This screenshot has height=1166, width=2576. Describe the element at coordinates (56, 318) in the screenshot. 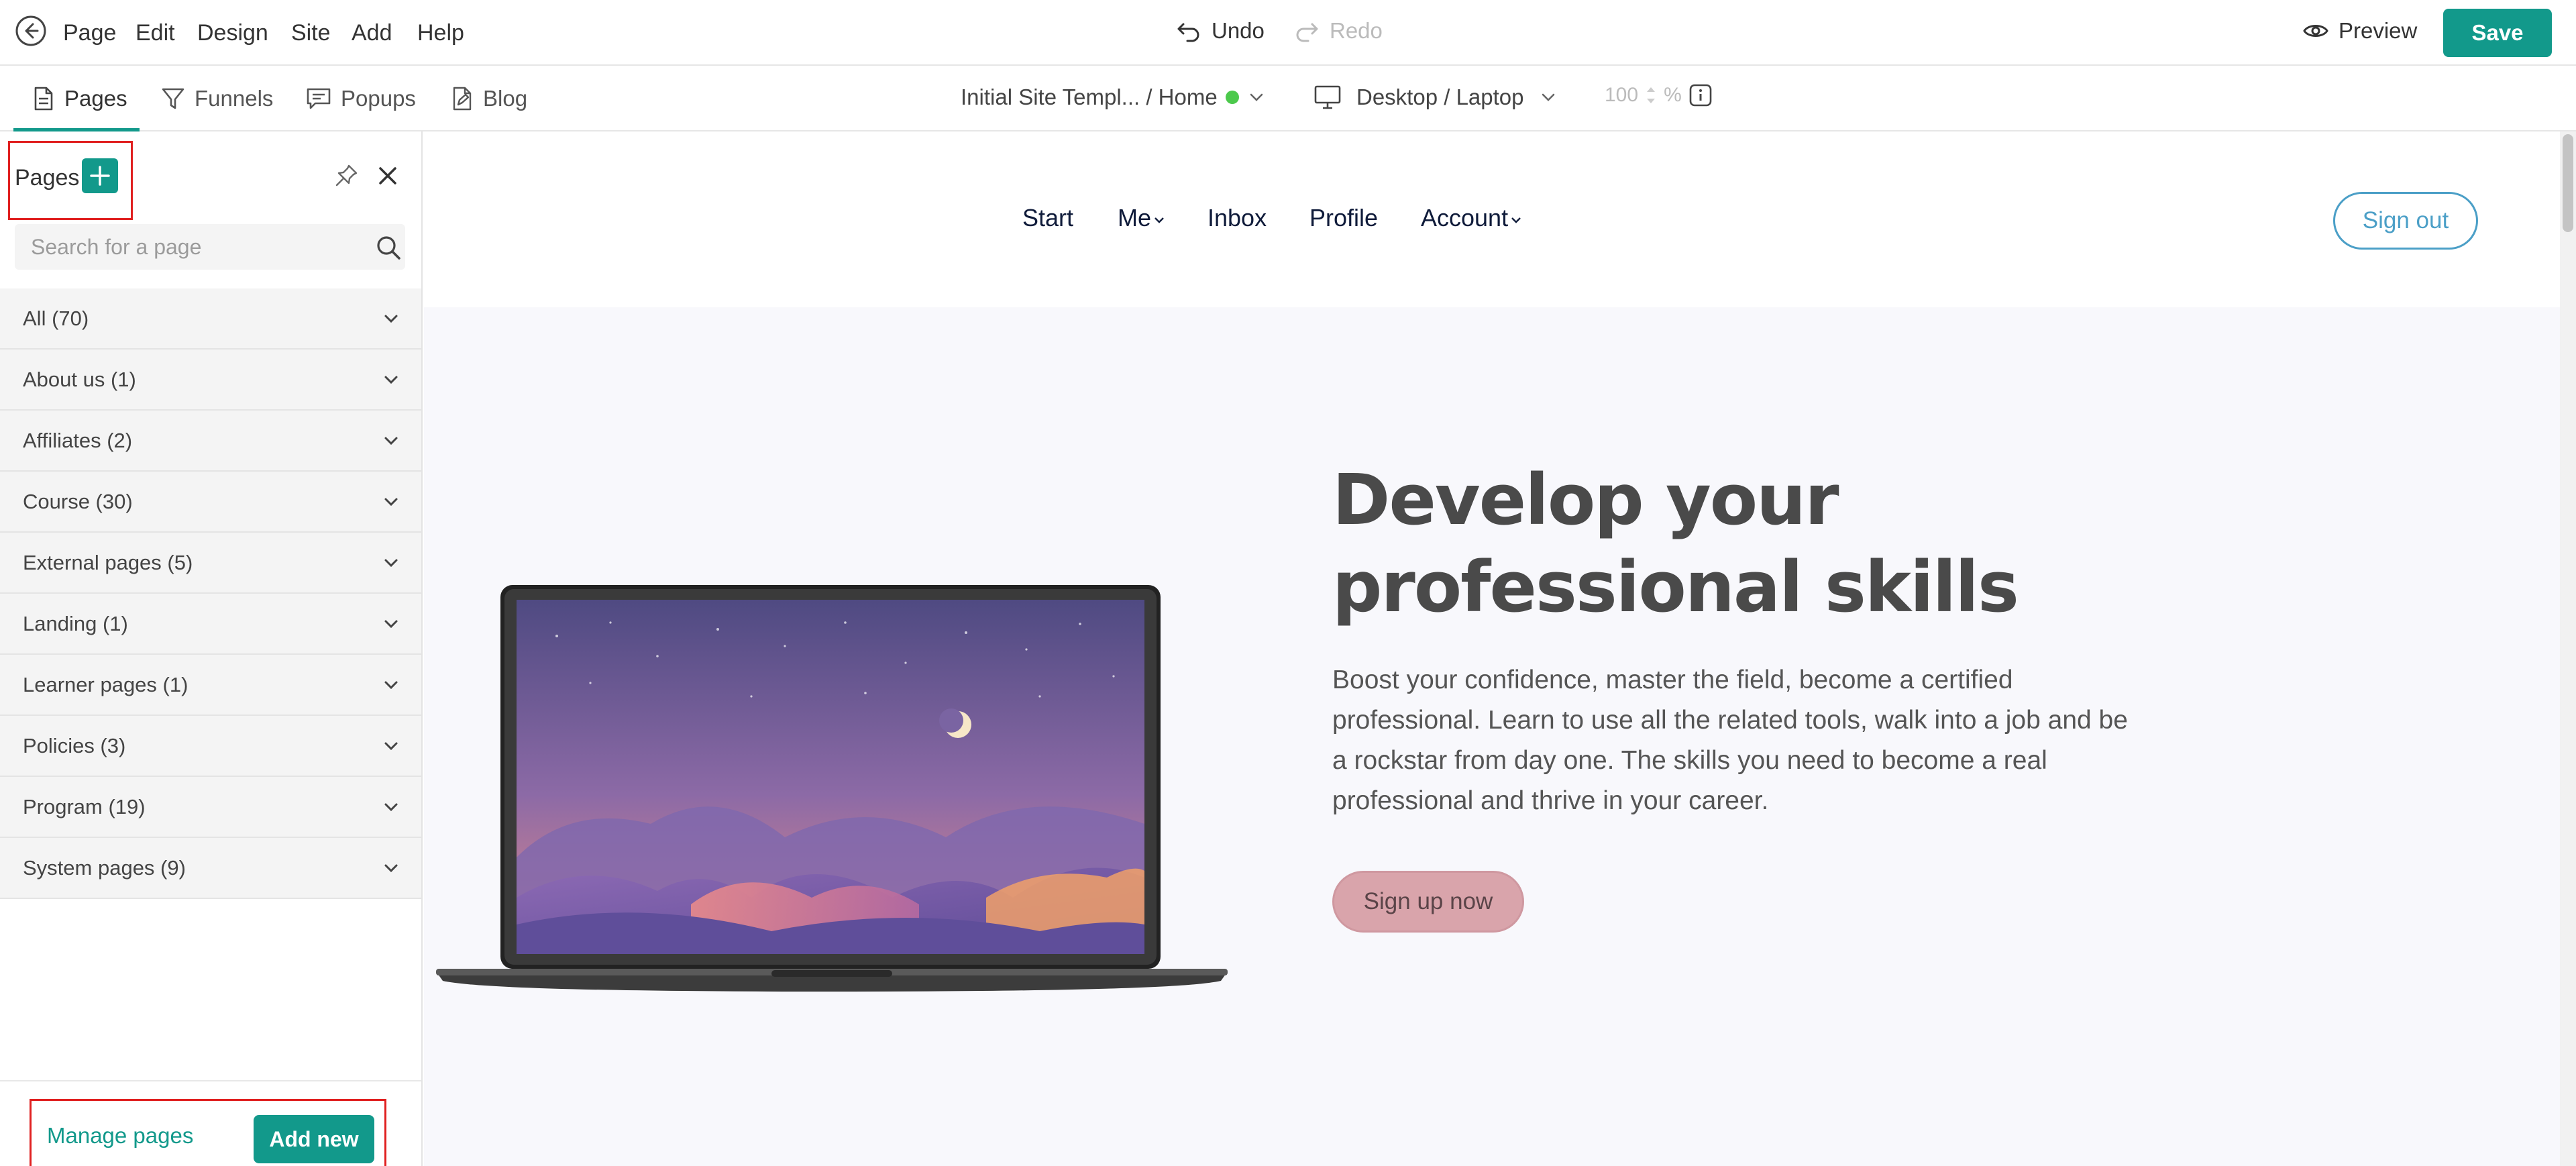

I see `category-label: All (70)` at that location.